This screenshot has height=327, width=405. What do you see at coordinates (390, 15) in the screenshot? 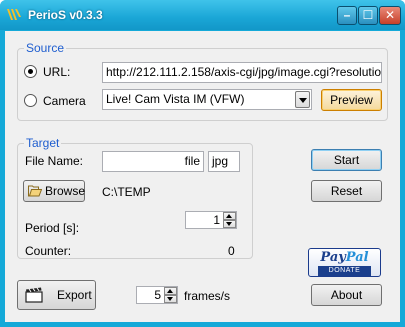
I see `close-button: ✕` at bounding box center [390, 15].